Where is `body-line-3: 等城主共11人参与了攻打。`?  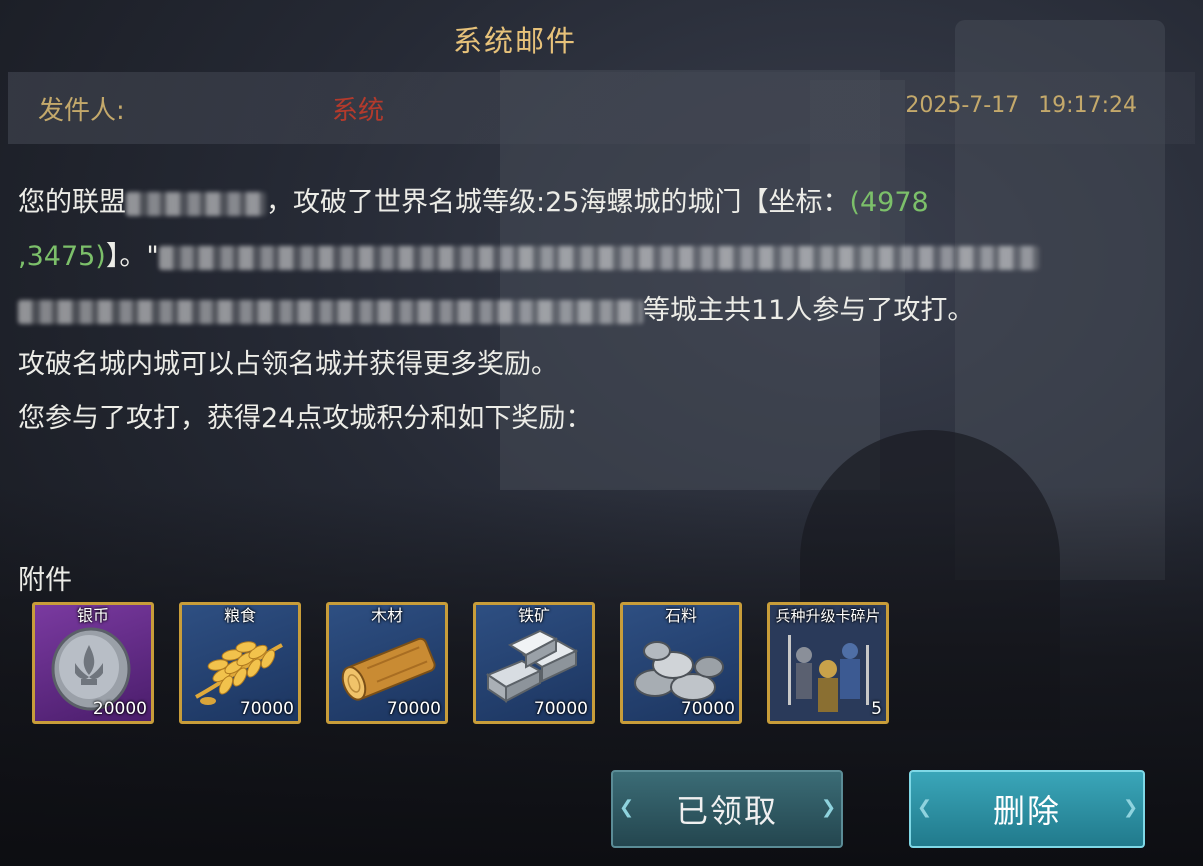 body-line-3: 等城主共11人参与了攻打。 is located at coordinates (583, 311).